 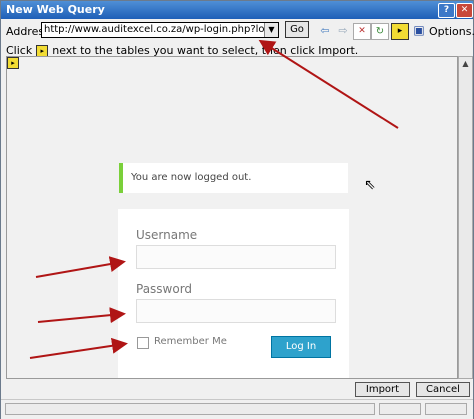 I want to click on refresh-icon: ↻, so click(x=380, y=31).